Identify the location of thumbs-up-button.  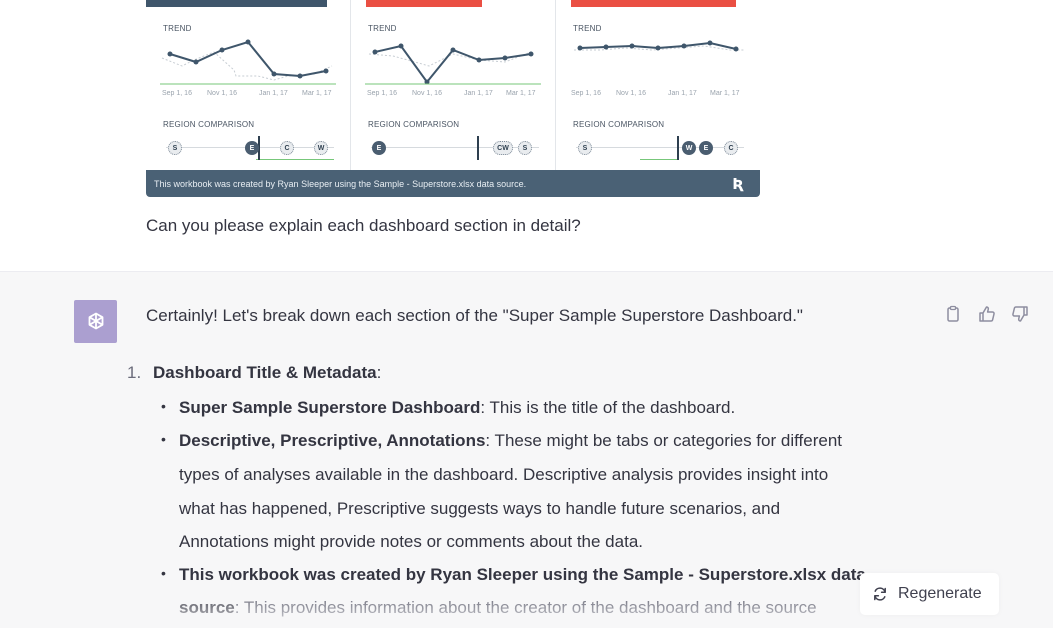
(987, 314).